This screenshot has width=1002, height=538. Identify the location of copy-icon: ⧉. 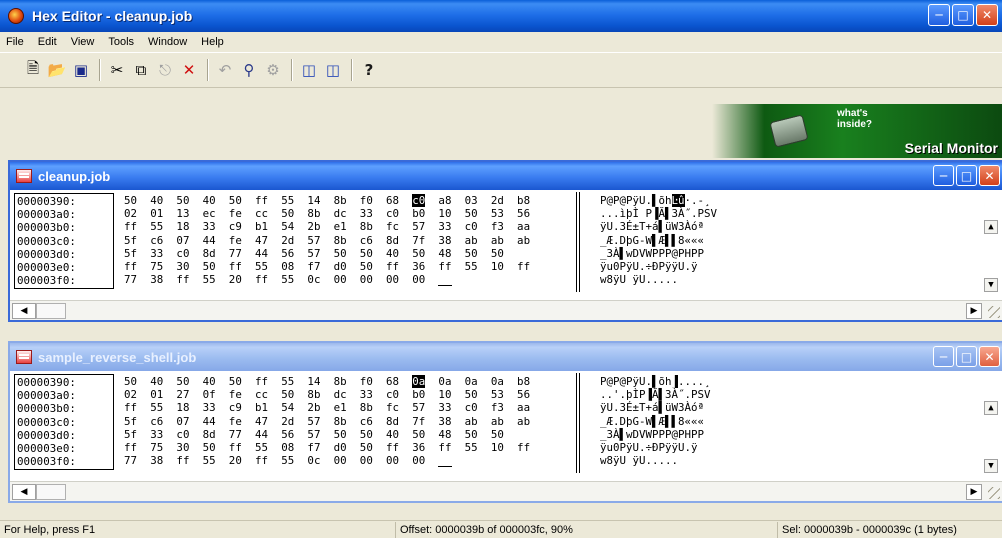
(141, 70).